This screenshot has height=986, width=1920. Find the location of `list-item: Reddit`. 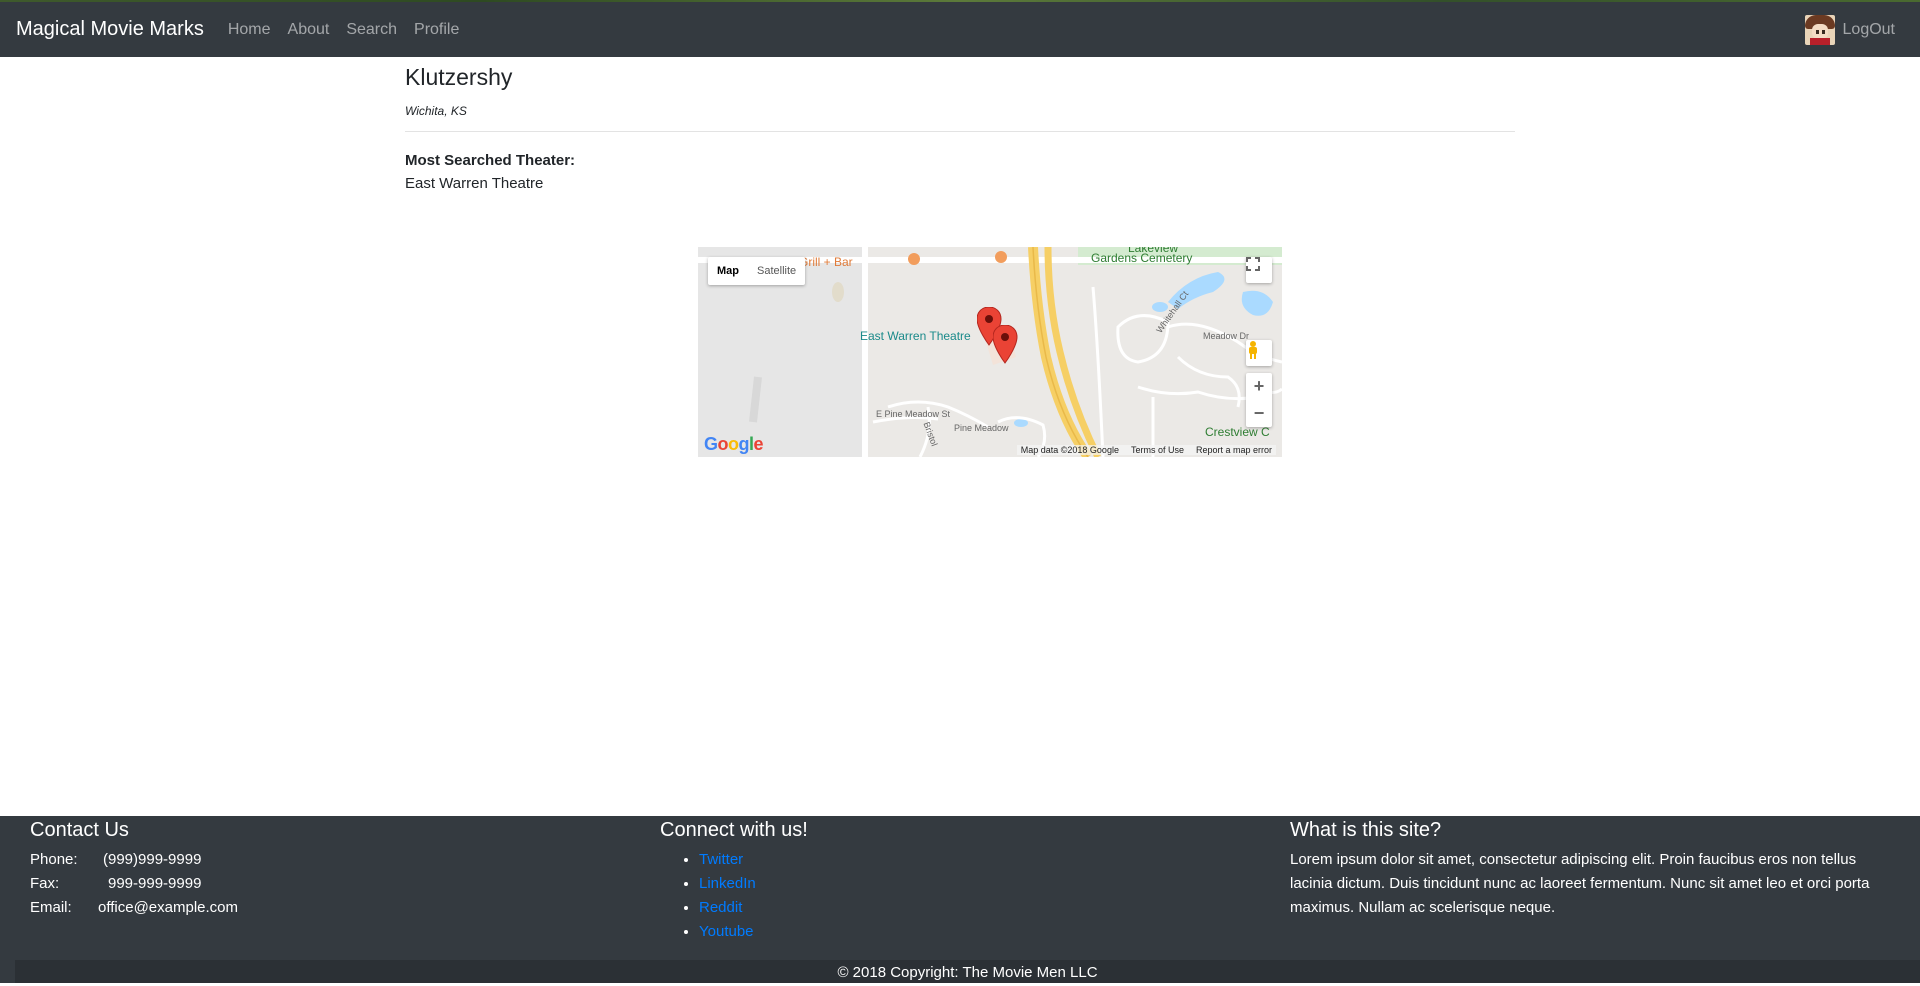

list-item: Reddit is located at coordinates (753, 908).